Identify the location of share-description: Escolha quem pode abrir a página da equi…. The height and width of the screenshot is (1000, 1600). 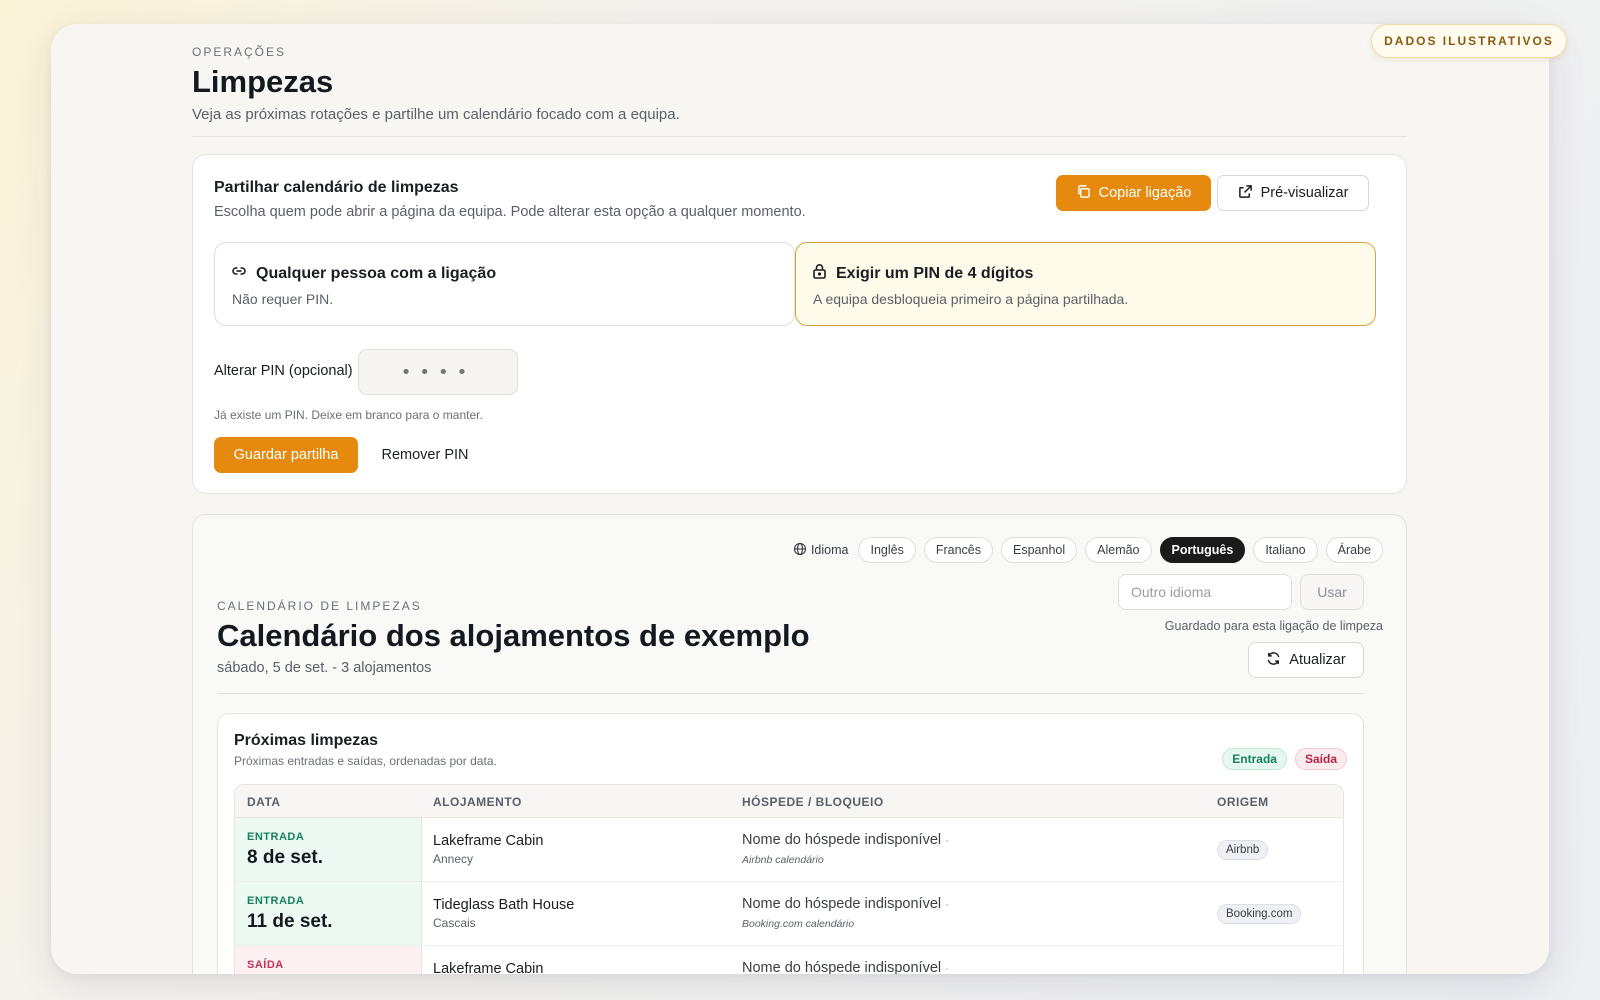
(510, 212).